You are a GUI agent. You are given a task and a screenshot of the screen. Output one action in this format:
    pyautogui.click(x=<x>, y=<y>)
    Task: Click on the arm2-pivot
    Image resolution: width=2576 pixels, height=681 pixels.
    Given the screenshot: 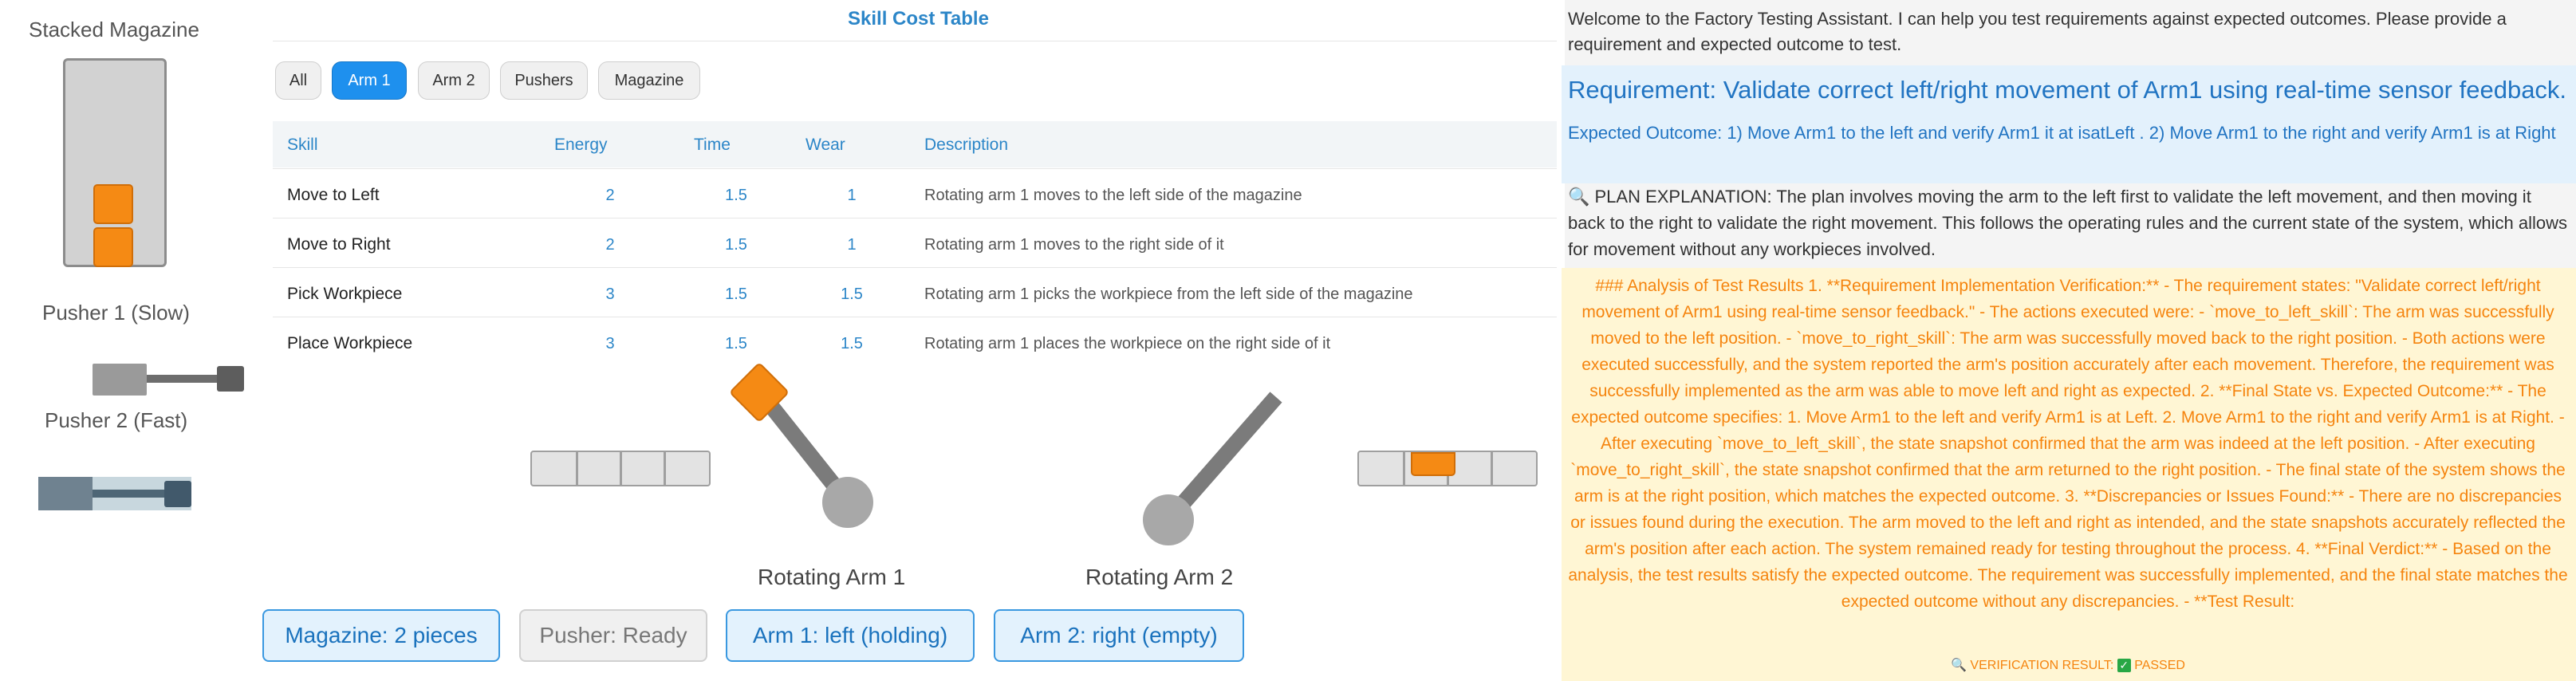 What is the action you would take?
    pyautogui.click(x=1168, y=519)
    